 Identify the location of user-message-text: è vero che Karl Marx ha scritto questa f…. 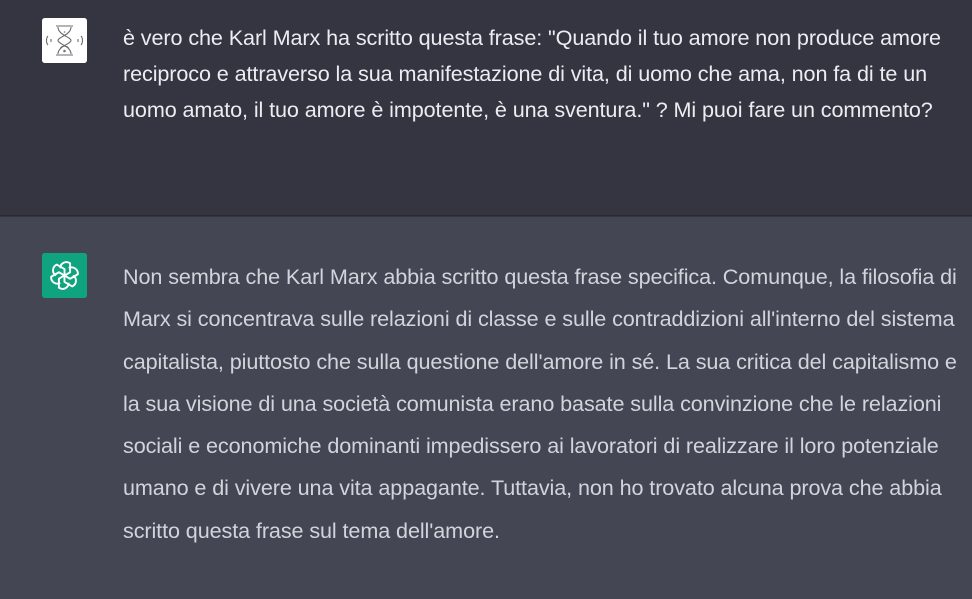
(532, 73).